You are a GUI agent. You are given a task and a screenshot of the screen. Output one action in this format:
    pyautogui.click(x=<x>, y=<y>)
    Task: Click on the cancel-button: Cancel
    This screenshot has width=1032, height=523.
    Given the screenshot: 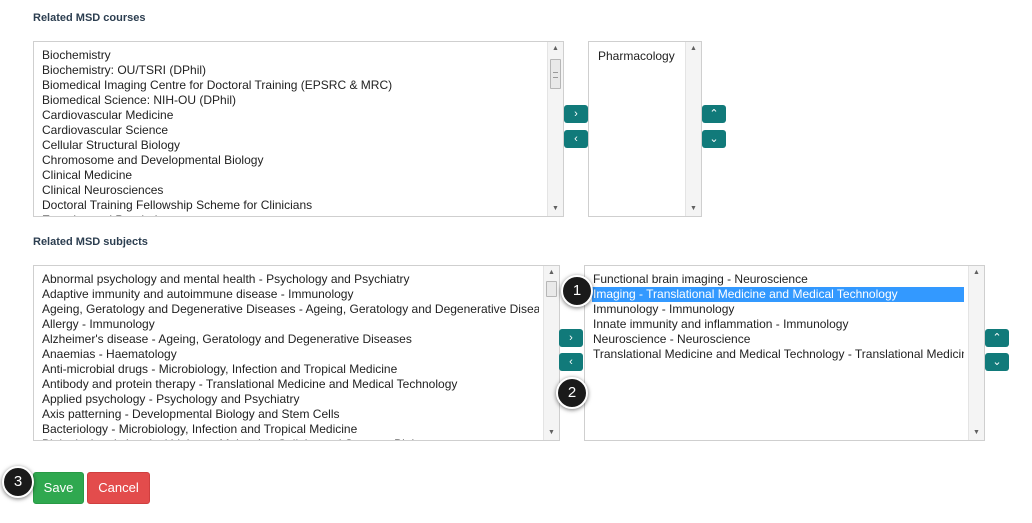 What is the action you would take?
    pyautogui.click(x=118, y=488)
    